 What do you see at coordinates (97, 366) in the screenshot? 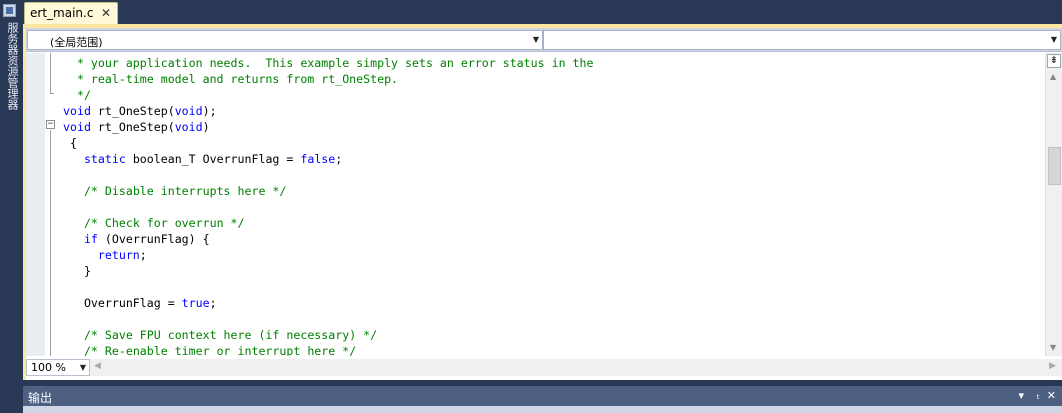
I see `scroll-left-icon: ◀` at bounding box center [97, 366].